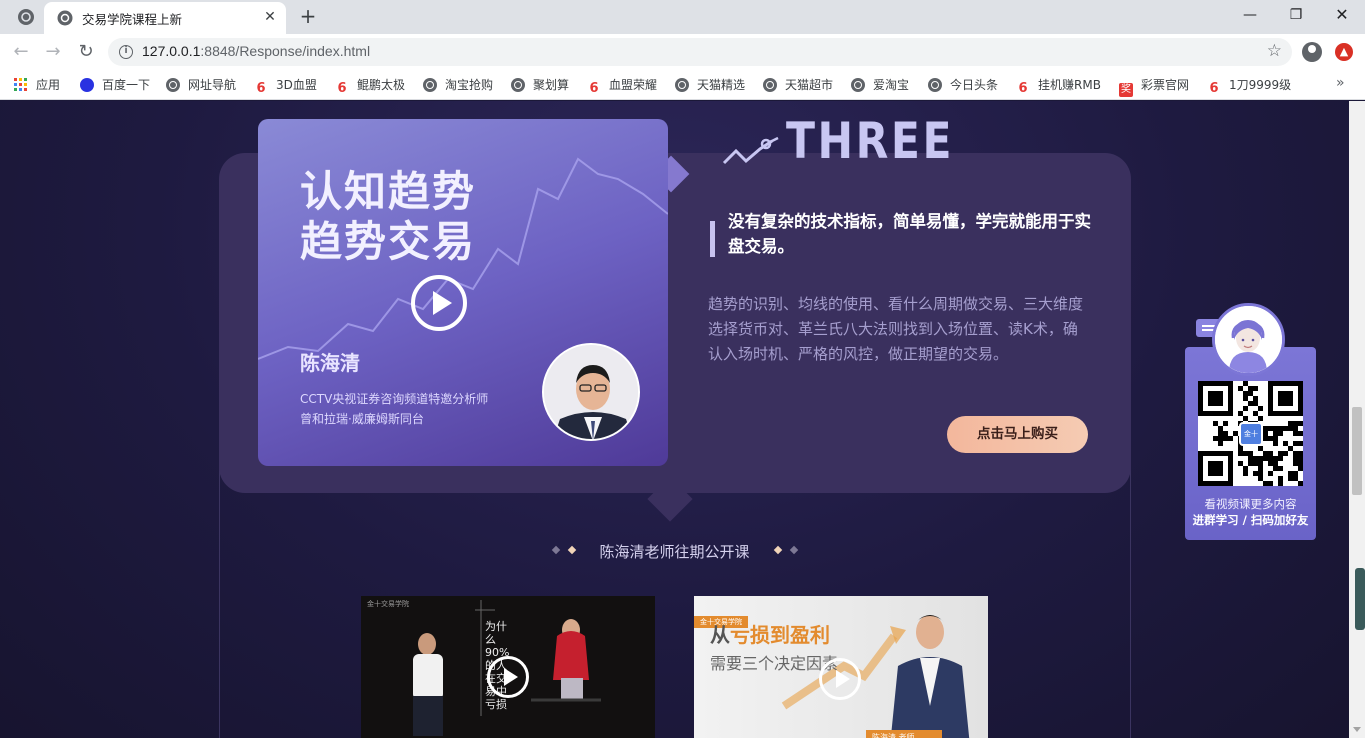 The width and height of the screenshot is (1365, 738). What do you see at coordinates (86, 52) in the screenshot?
I see `reload-button: ↻` at bounding box center [86, 52].